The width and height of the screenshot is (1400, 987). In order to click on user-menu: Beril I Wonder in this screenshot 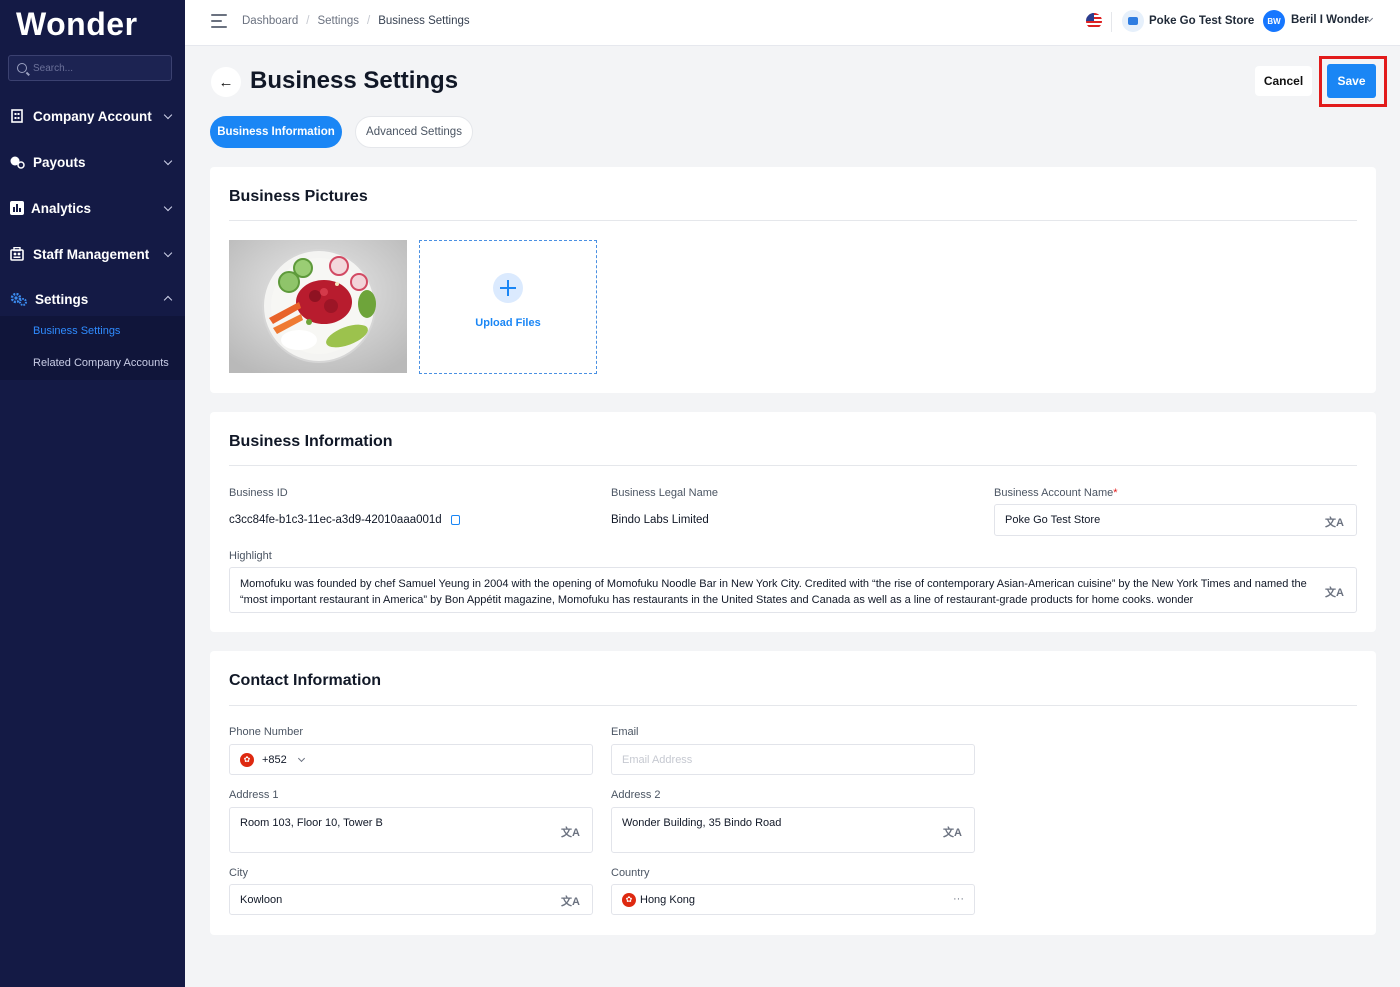, I will do `click(1330, 20)`.